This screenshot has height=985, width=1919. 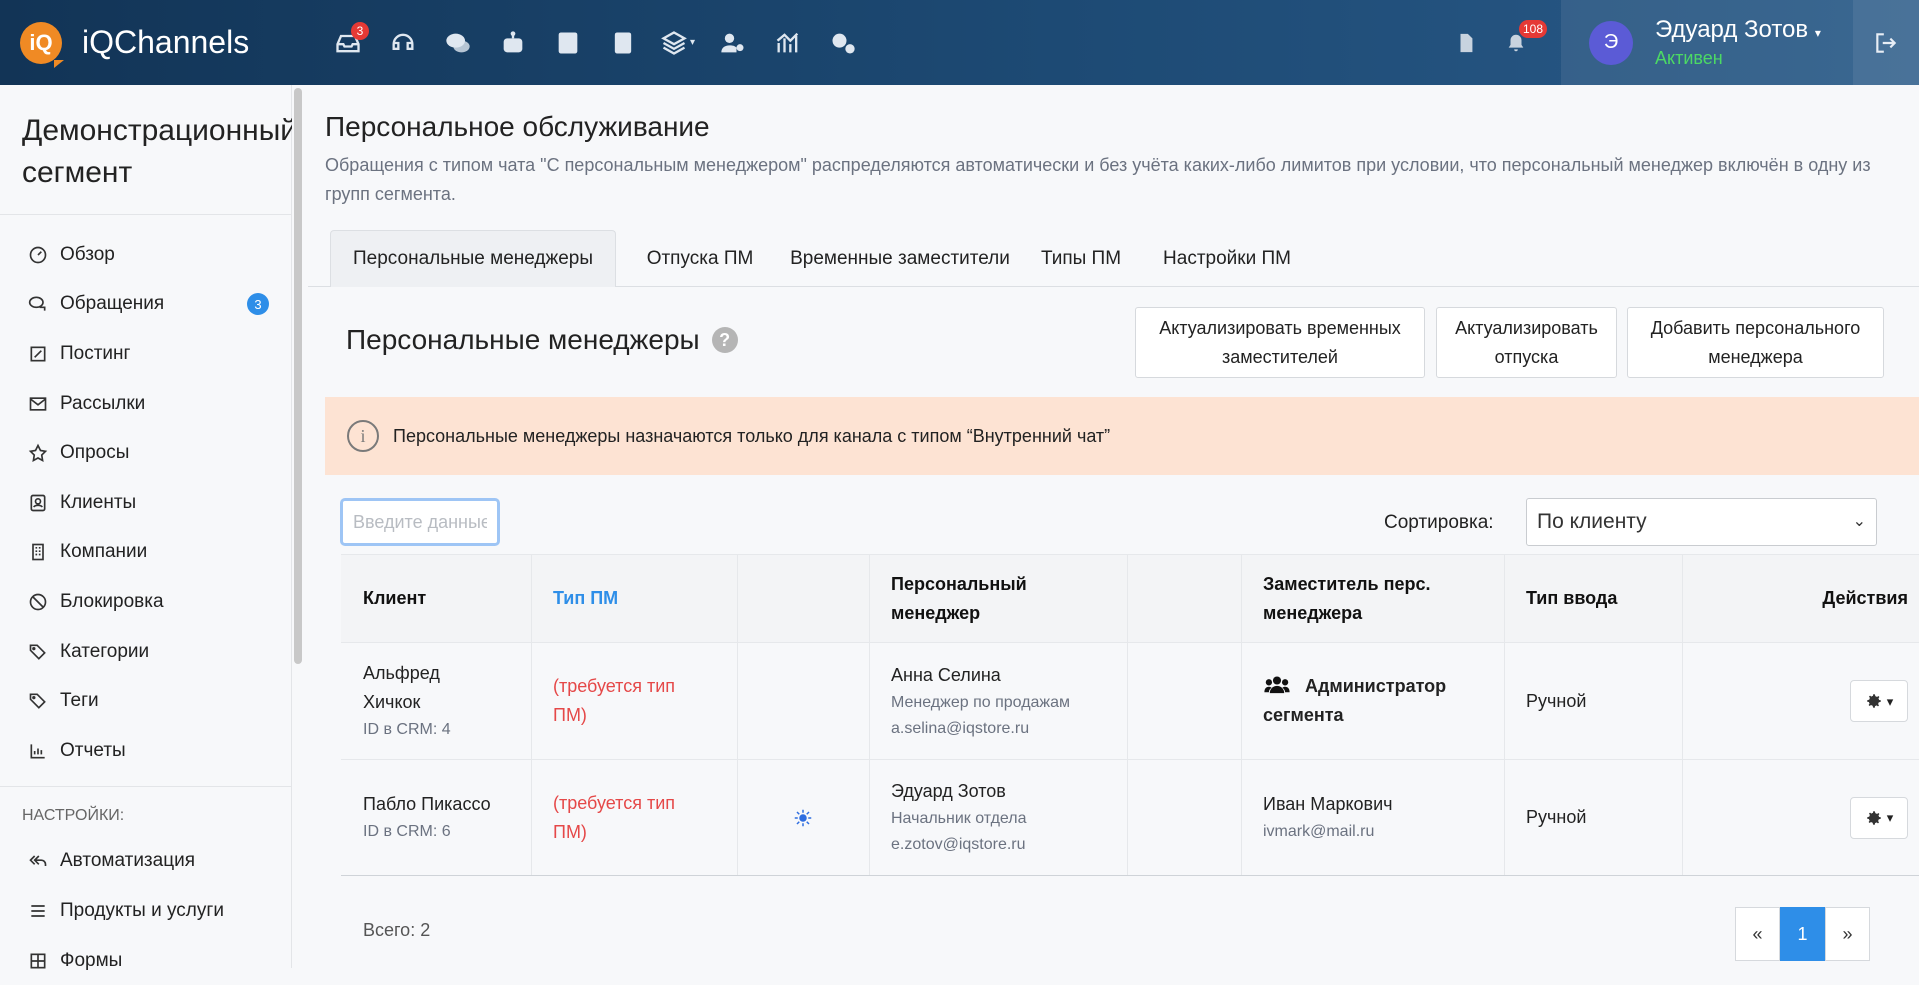 What do you see at coordinates (1611, 42) in the screenshot?
I see `avatar: Э` at bounding box center [1611, 42].